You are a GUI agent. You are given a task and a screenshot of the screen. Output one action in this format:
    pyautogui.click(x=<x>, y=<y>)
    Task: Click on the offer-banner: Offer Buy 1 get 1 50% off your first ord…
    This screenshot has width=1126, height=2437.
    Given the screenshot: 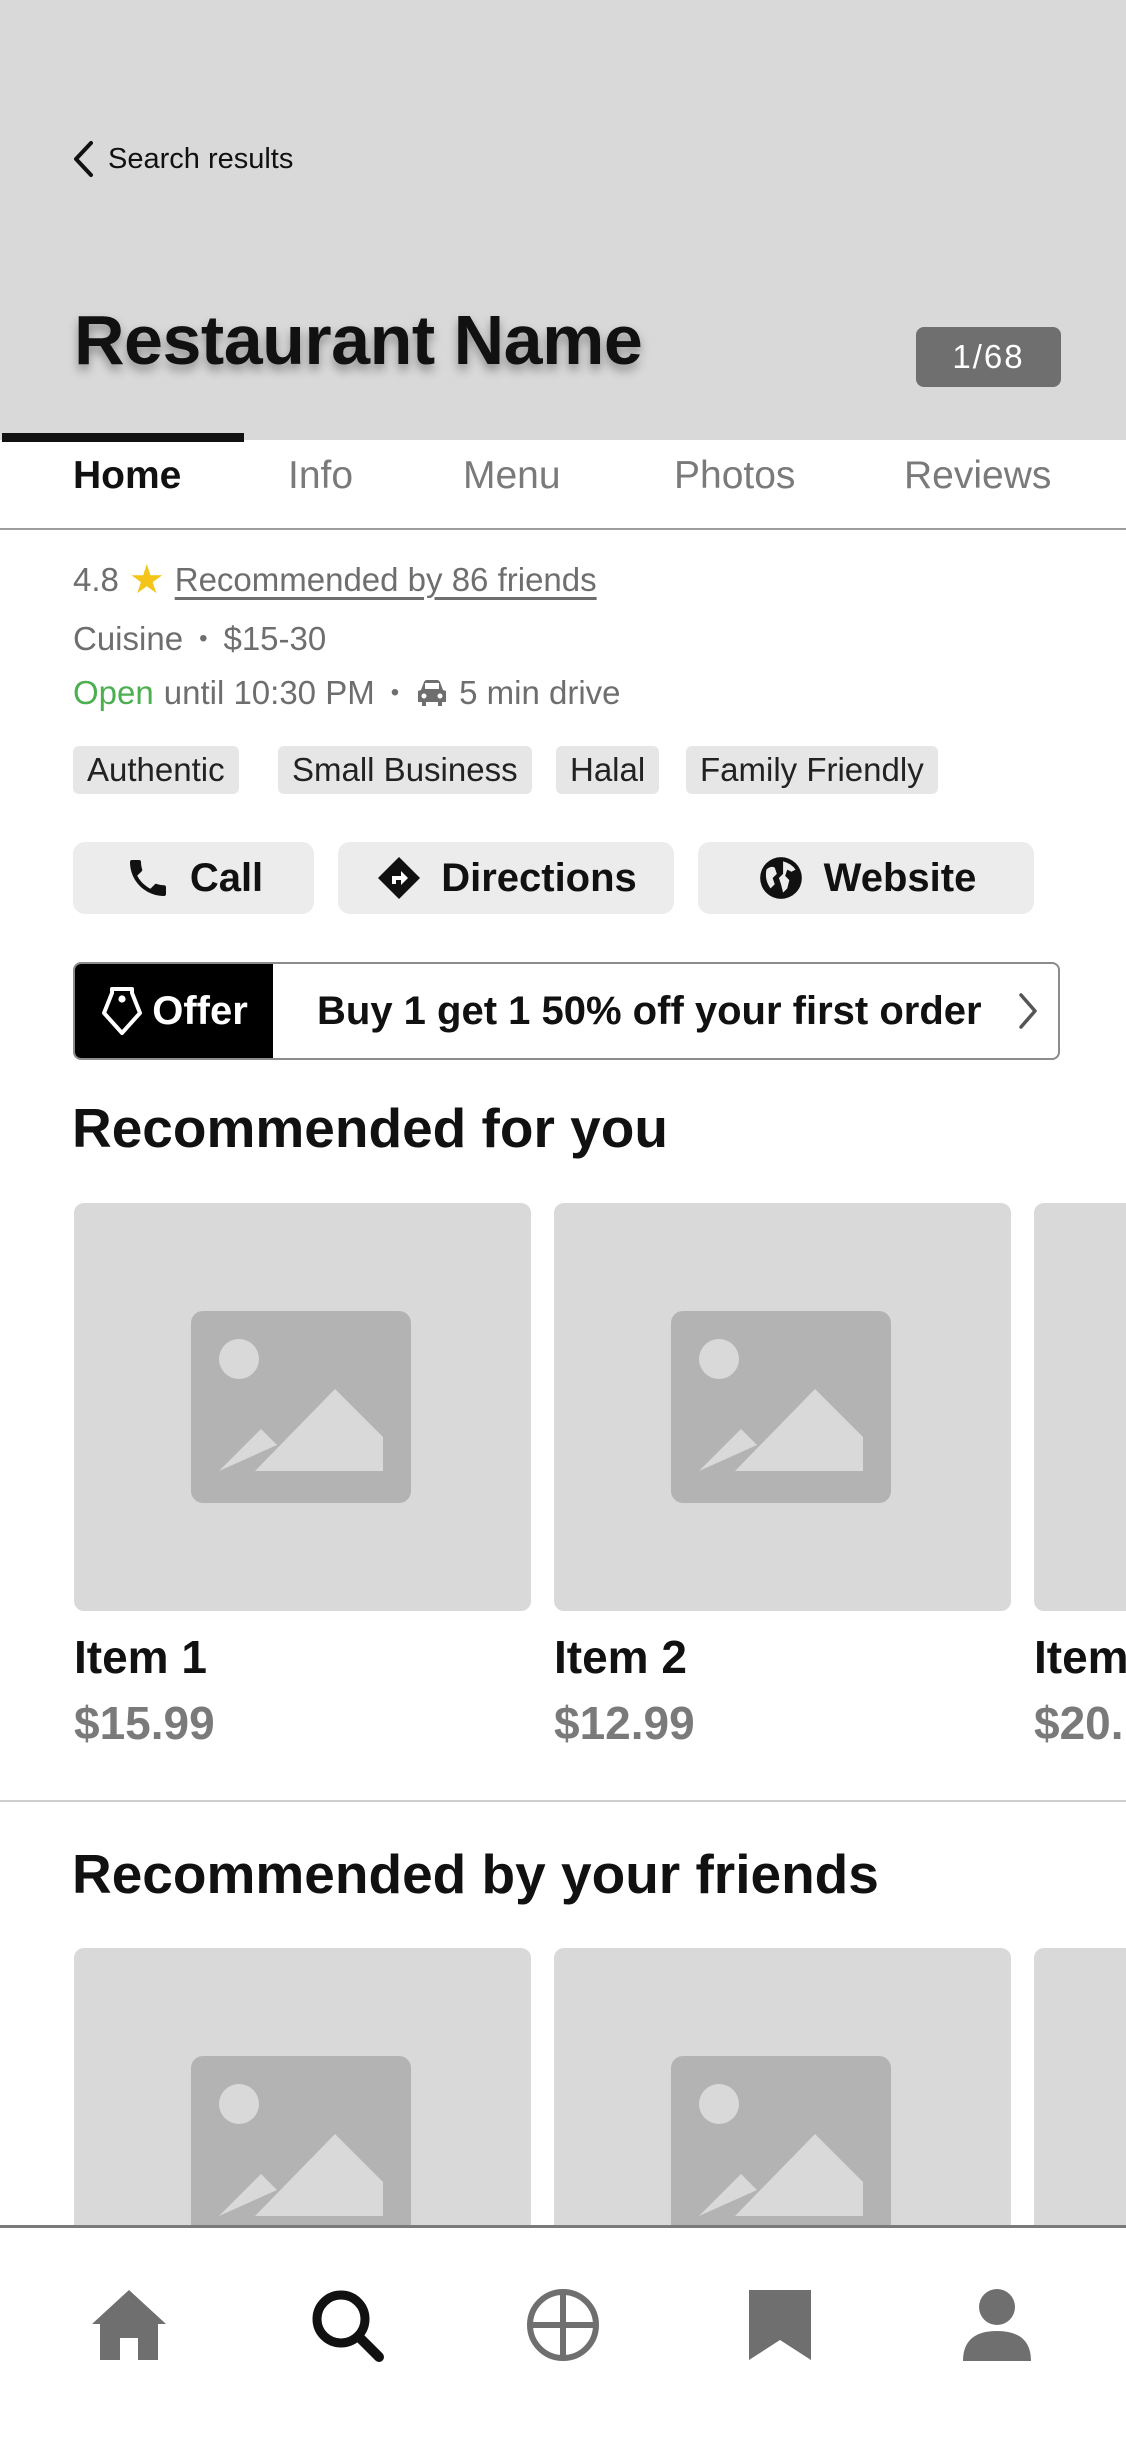 What is the action you would take?
    pyautogui.click(x=566, y=1011)
    